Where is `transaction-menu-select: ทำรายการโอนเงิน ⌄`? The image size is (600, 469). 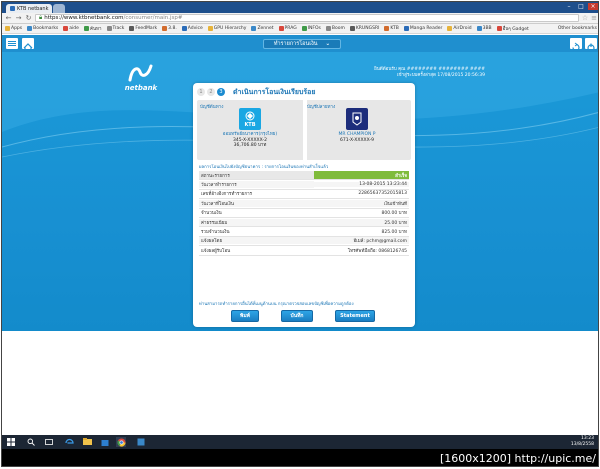
transaction-menu-select: ทำรายการโอนเงิน ⌄ is located at coordinates (302, 44).